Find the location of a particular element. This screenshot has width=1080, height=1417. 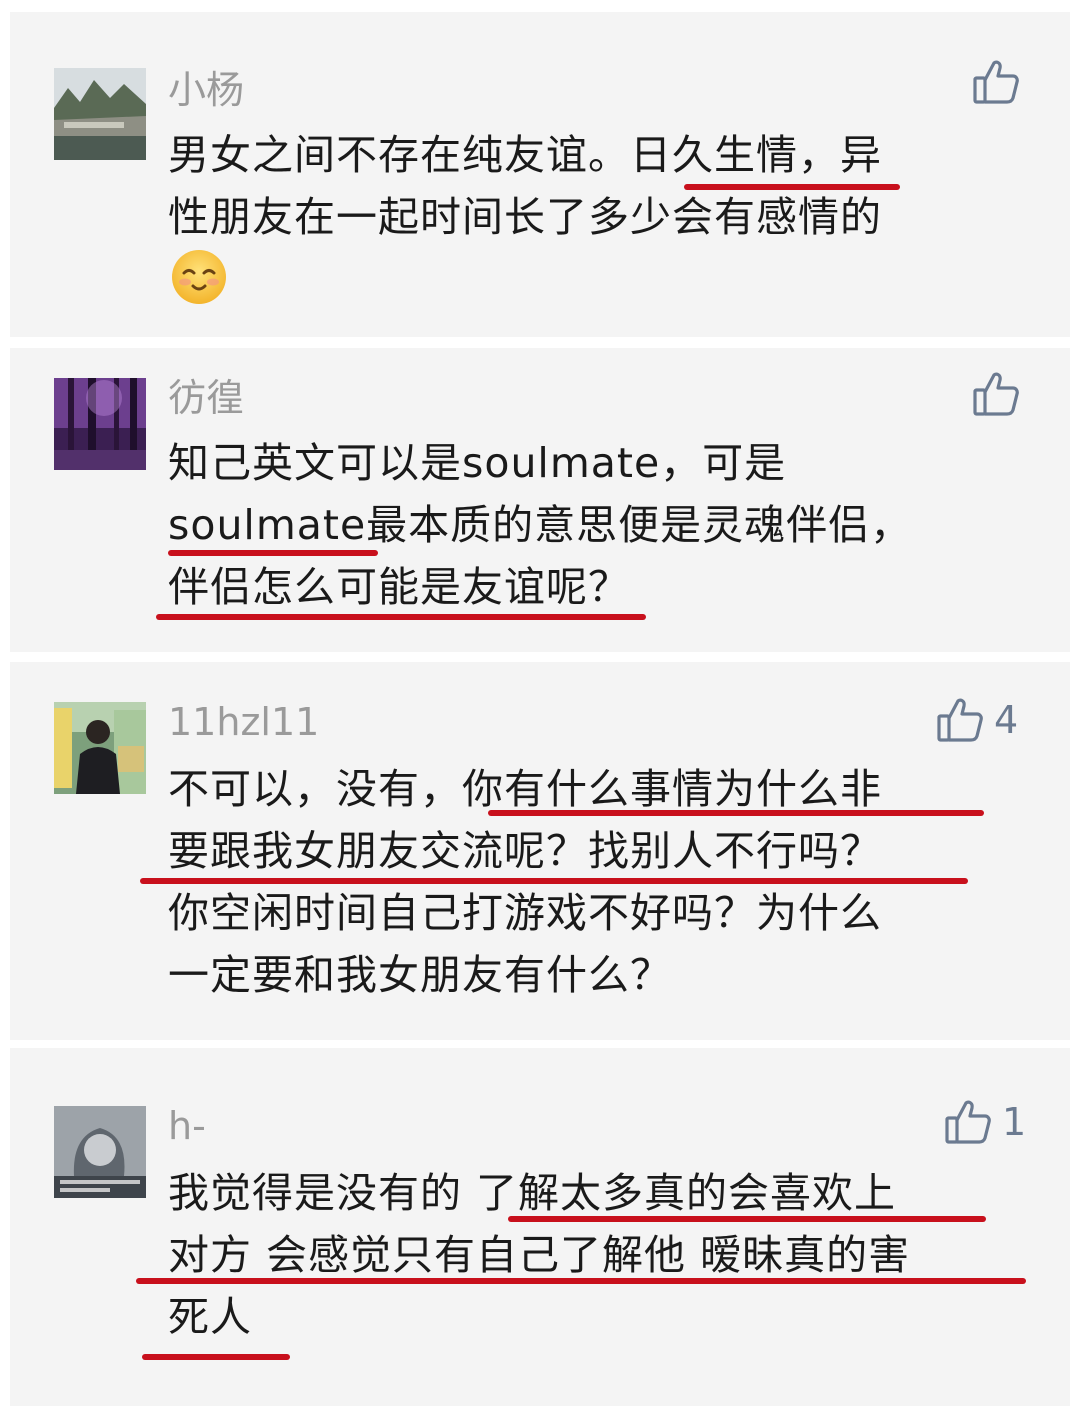

like-button: 4 is located at coordinates (977, 720).